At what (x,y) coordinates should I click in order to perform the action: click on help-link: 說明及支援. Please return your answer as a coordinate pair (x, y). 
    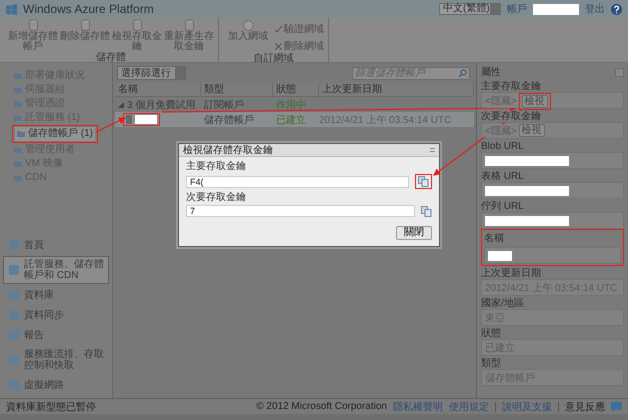
    Looking at the image, I should click on (527, 407).